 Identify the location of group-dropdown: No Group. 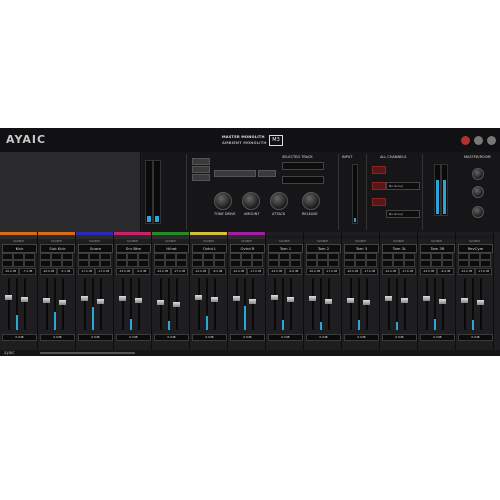
(403, 186).